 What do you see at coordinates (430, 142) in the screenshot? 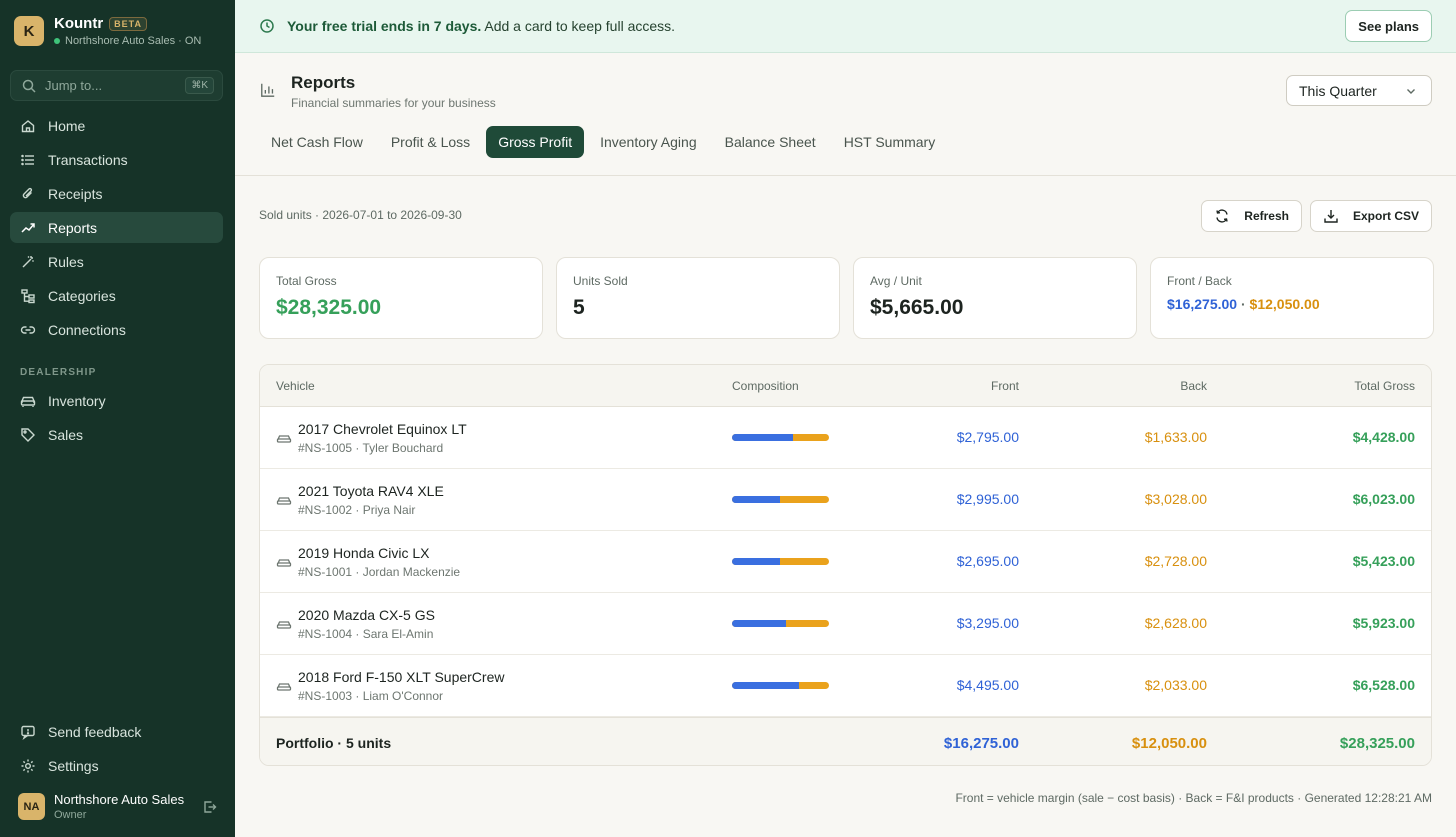
I see `tab-profit-loss: Profit & Loss` at bounding box center [430, 142].